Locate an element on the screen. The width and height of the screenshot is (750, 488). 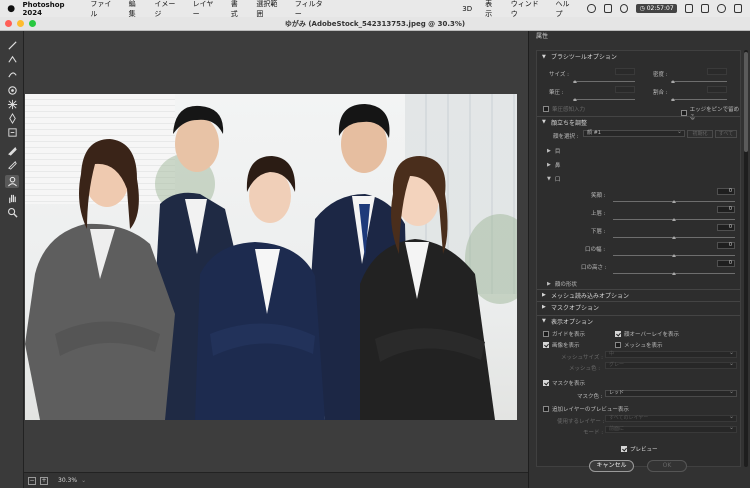
pucker-tool is located at coordinates (12, 104).